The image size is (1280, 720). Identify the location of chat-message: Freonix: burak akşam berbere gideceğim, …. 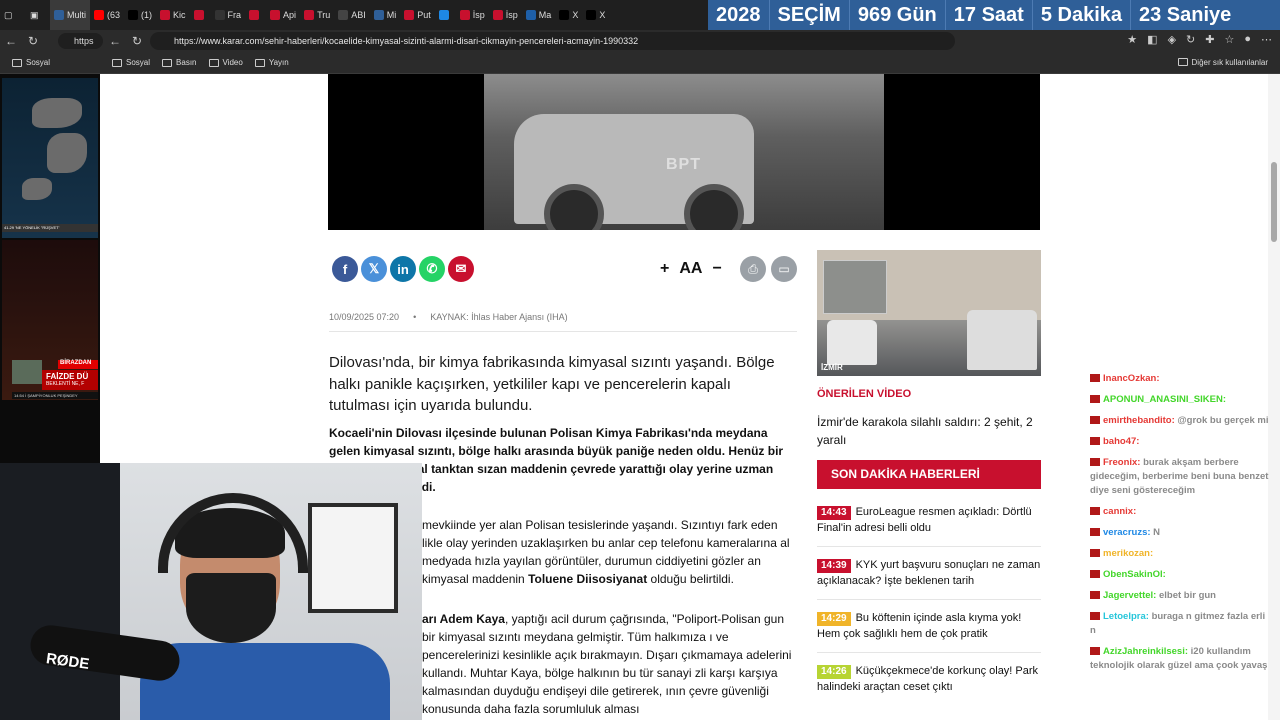
(1180, 477).